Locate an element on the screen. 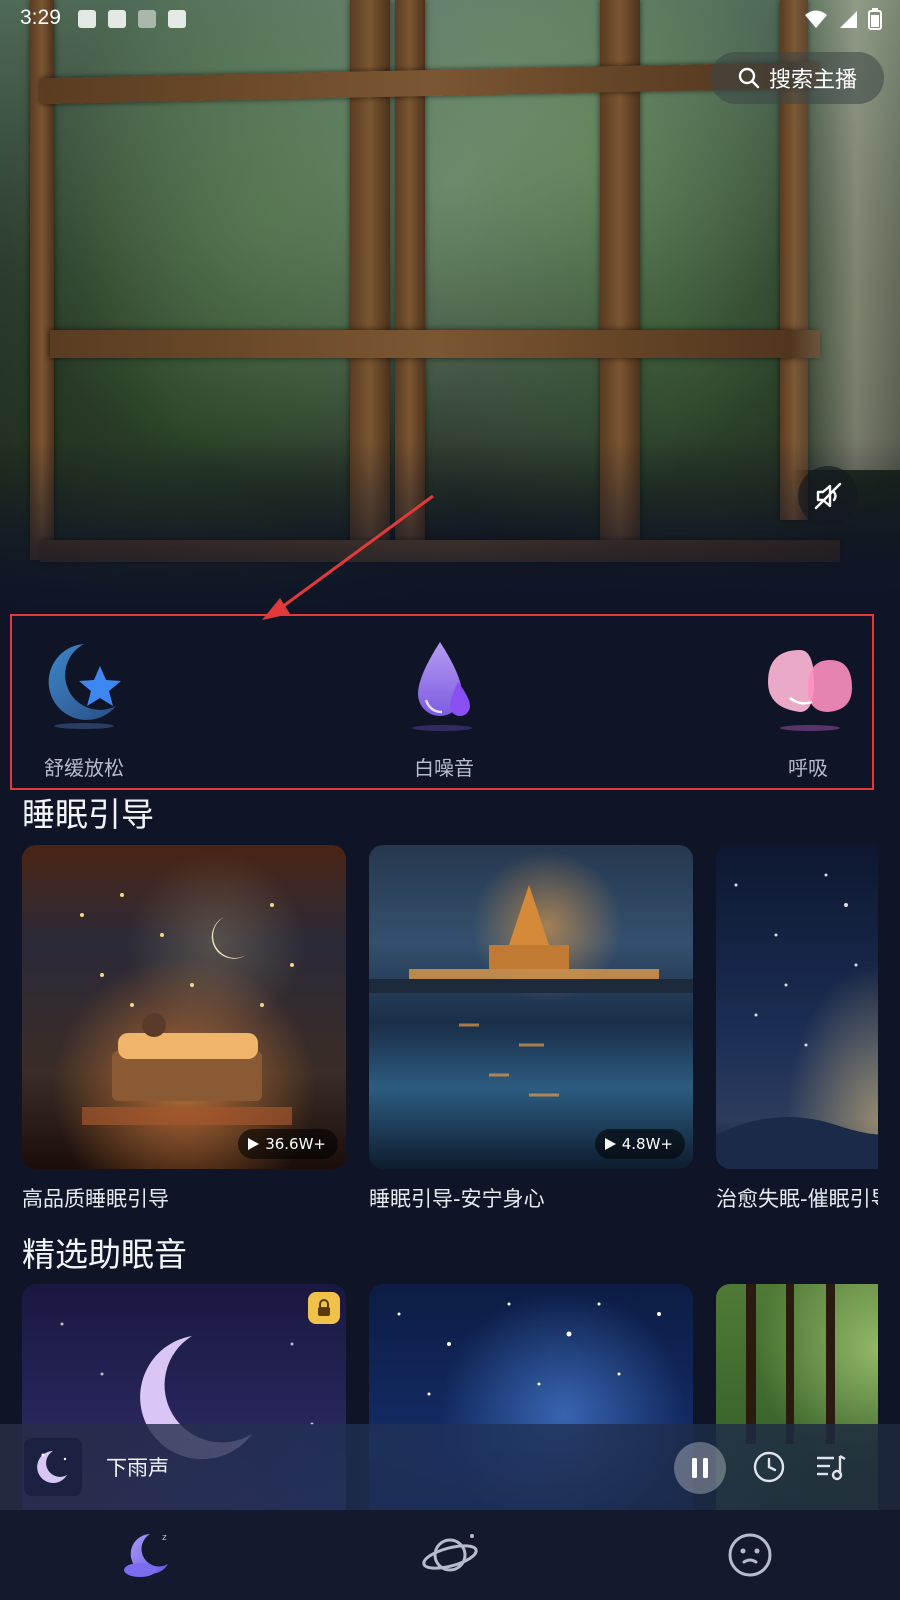 The image size is (900, 1600). moon-cover-icon is located at coordinates (52, 1467).